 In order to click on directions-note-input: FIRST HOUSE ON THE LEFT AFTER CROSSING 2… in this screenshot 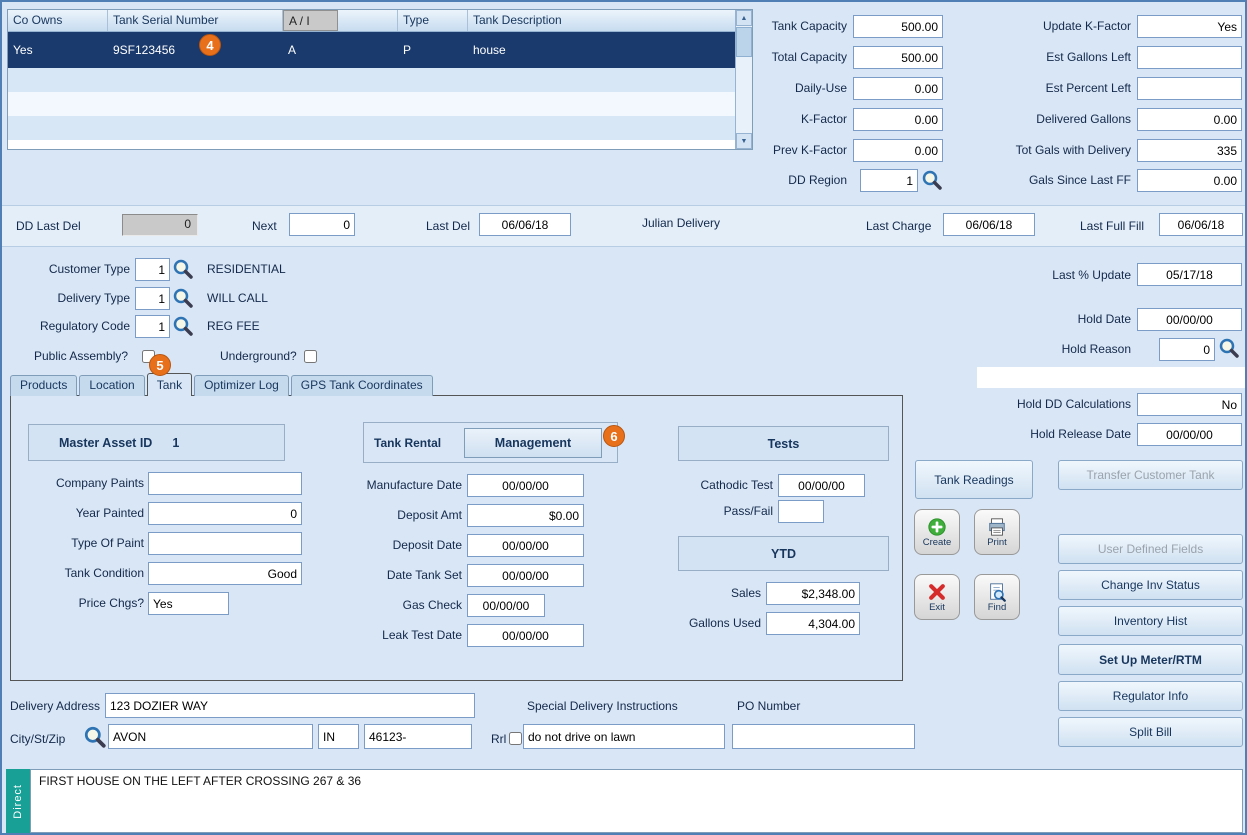, I will do `click(636, 801)`.